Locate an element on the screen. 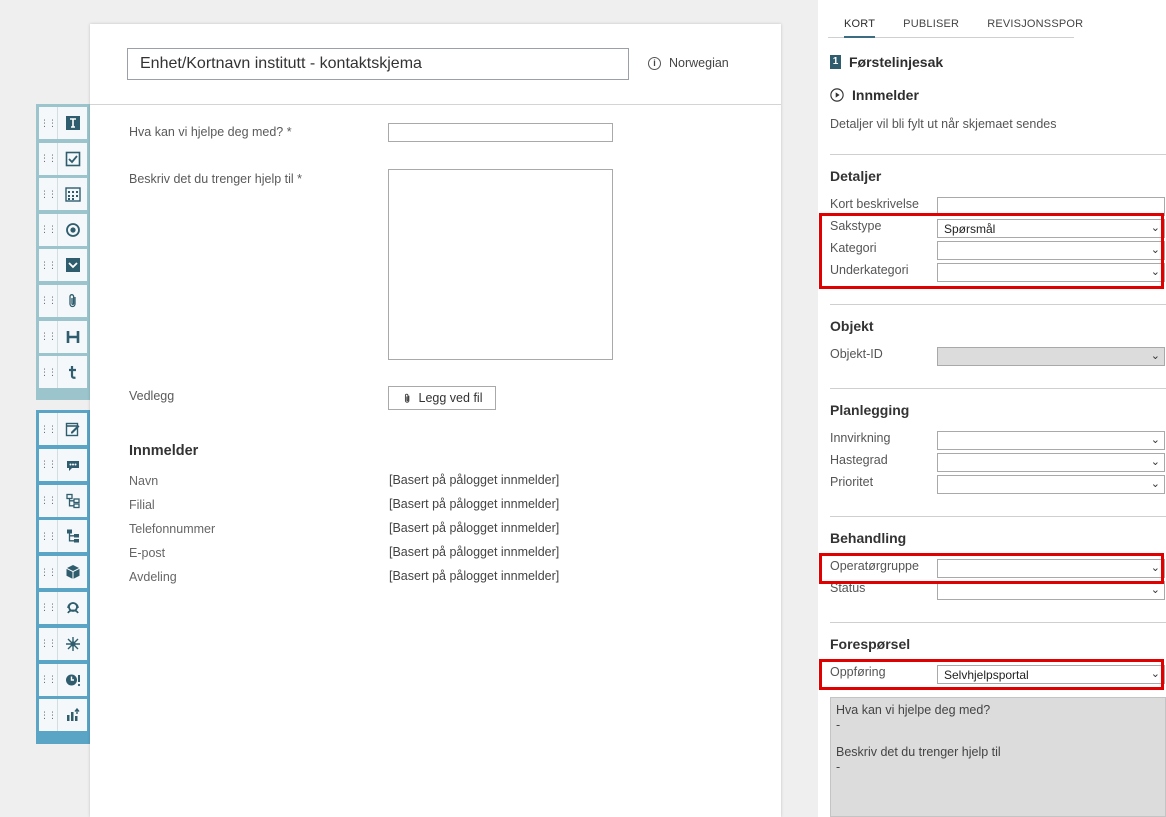 This screenshot has width=1166, height=817. tool-text: ⋮⋮ is located at coordinates (64, 372).